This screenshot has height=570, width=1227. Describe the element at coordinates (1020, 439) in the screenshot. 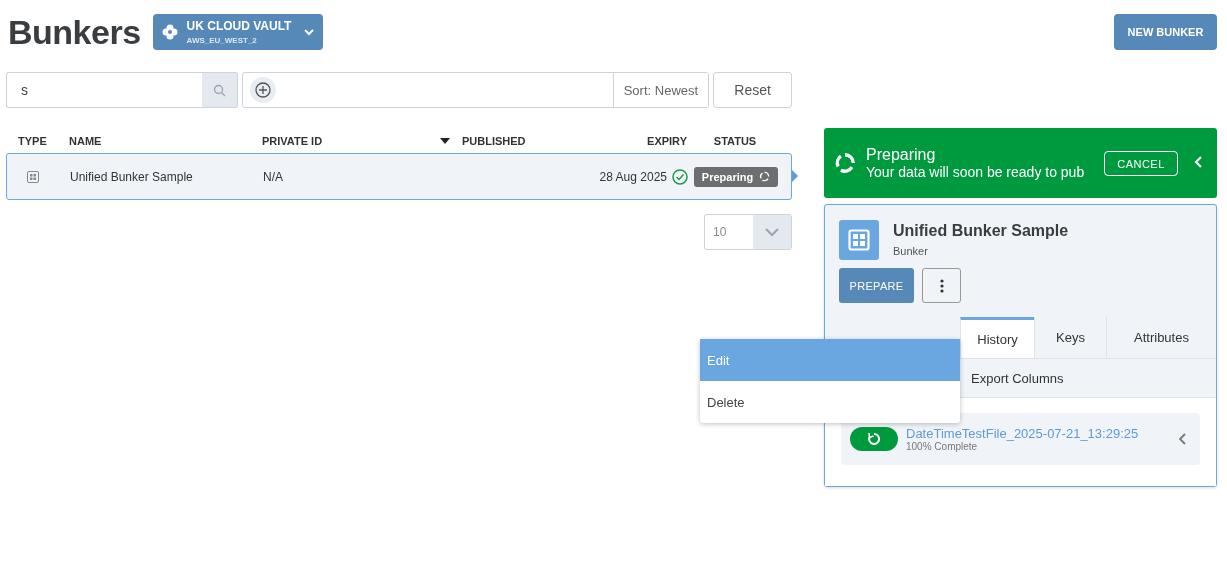

I see `history-item: DateTimeTestFile_2025-07-21_13:29:25 100% Complete` at that location.